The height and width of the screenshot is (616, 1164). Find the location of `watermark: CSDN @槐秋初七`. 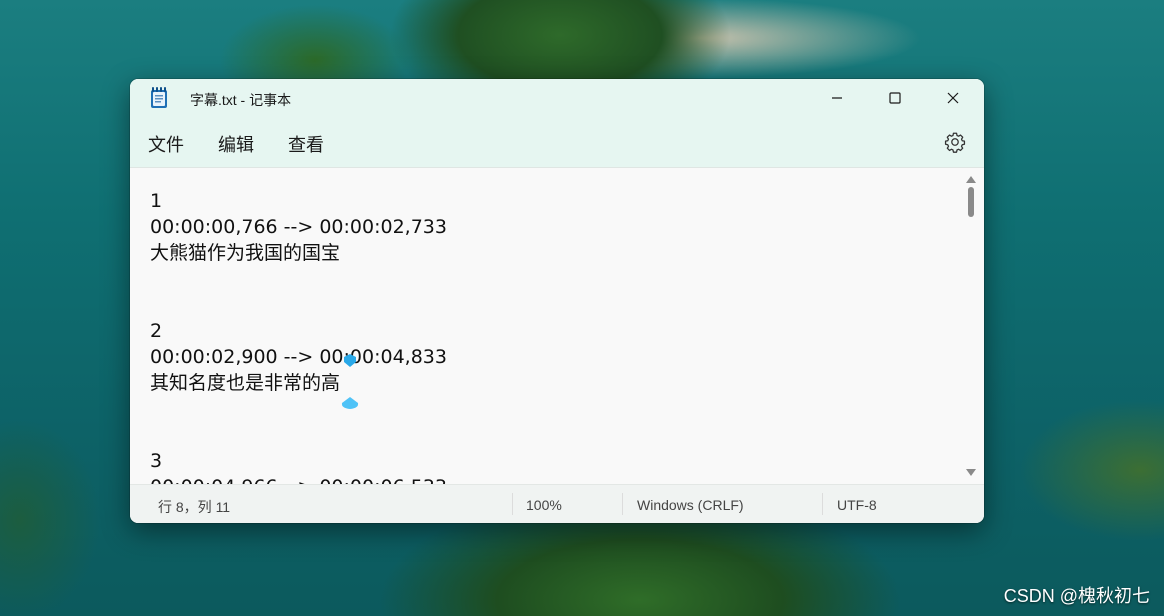

watermark: CSDN @槐秋初七 is located at coordinates (1076, 596).